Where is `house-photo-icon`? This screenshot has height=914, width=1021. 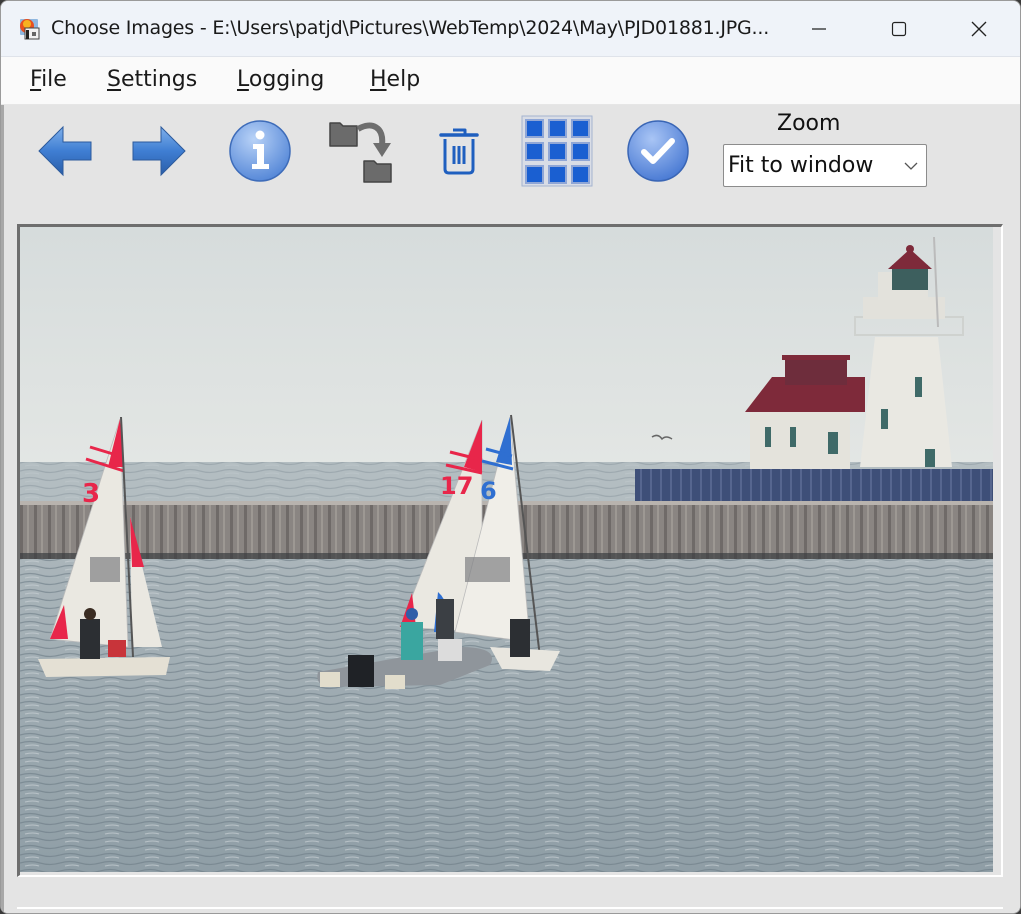
house-photo-icon is located at coordinates (30, 28).